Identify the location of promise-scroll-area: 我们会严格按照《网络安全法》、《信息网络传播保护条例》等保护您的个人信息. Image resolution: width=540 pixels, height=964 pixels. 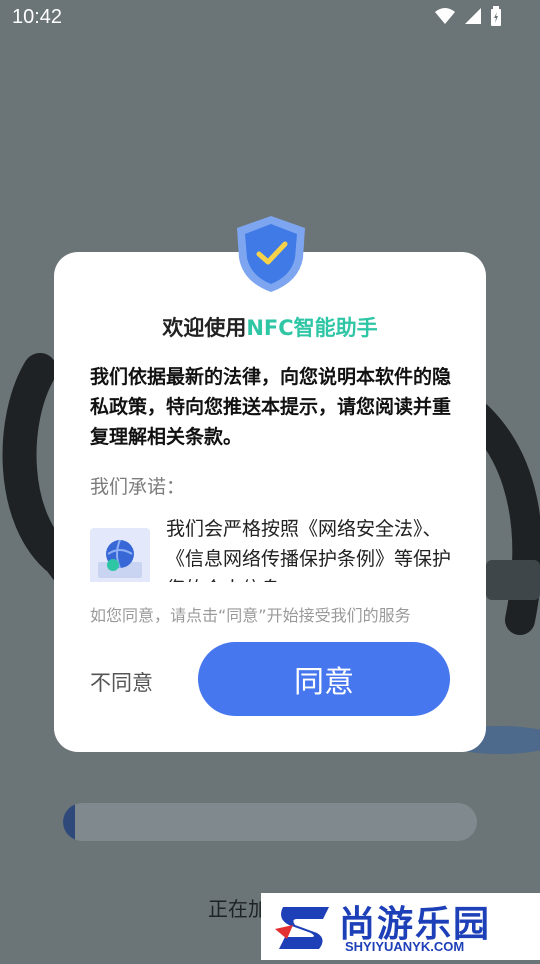
(275, 548).